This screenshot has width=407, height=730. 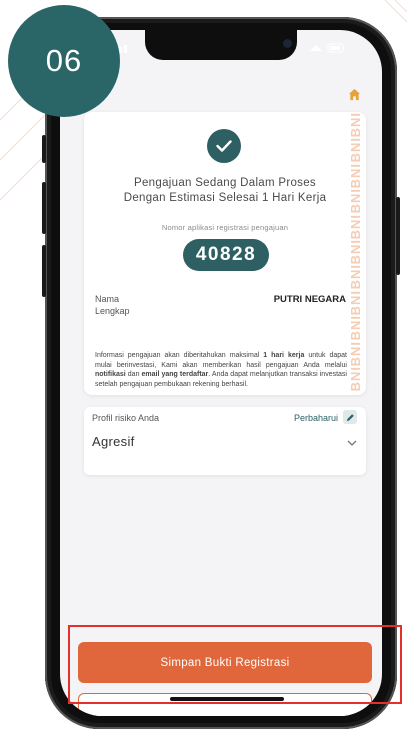 I want to click on home-button, so click(x=354, y=94).